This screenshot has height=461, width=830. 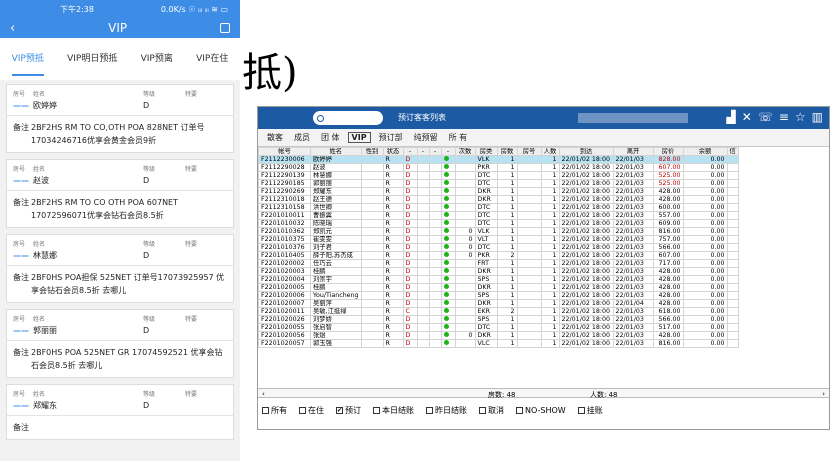 What do you see at coordinates (212, 59) in the screenshot?
I see `tab-3: VIP在住` at bounding box center [212, 59].